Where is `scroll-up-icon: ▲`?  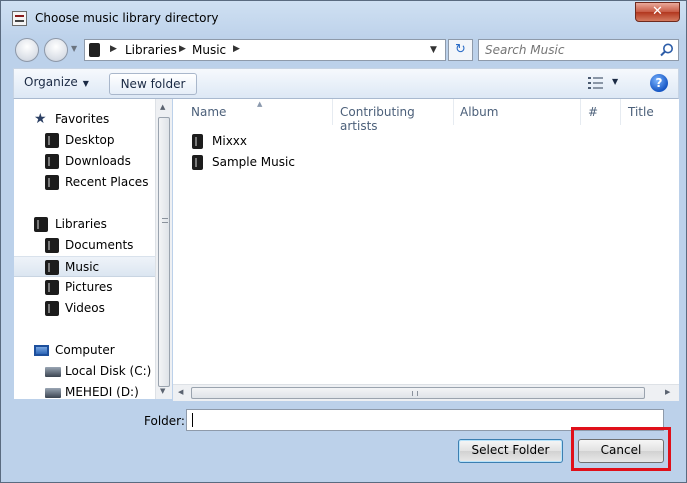 scroll-up-icon: ▲ is located at coordinates (162, 107).